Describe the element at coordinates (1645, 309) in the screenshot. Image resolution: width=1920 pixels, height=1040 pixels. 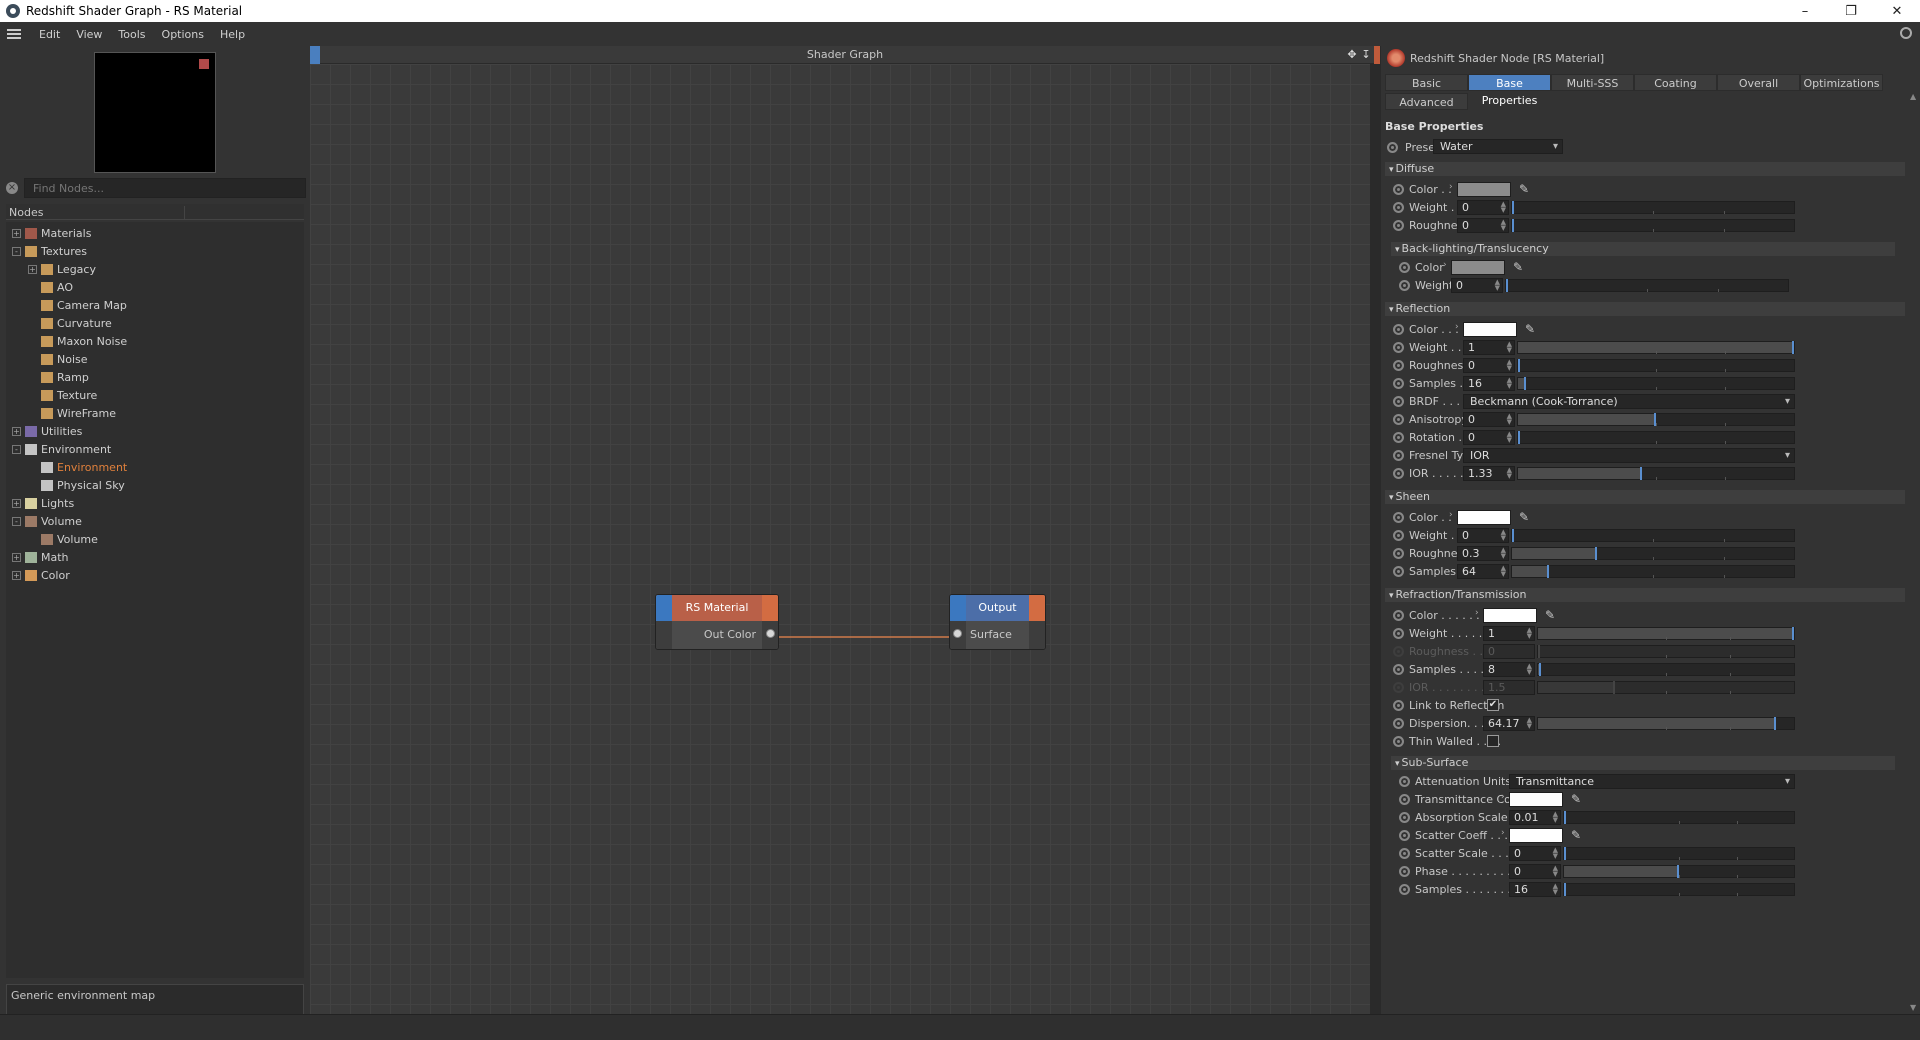
I see `group-reflection: Reflection` at that location.